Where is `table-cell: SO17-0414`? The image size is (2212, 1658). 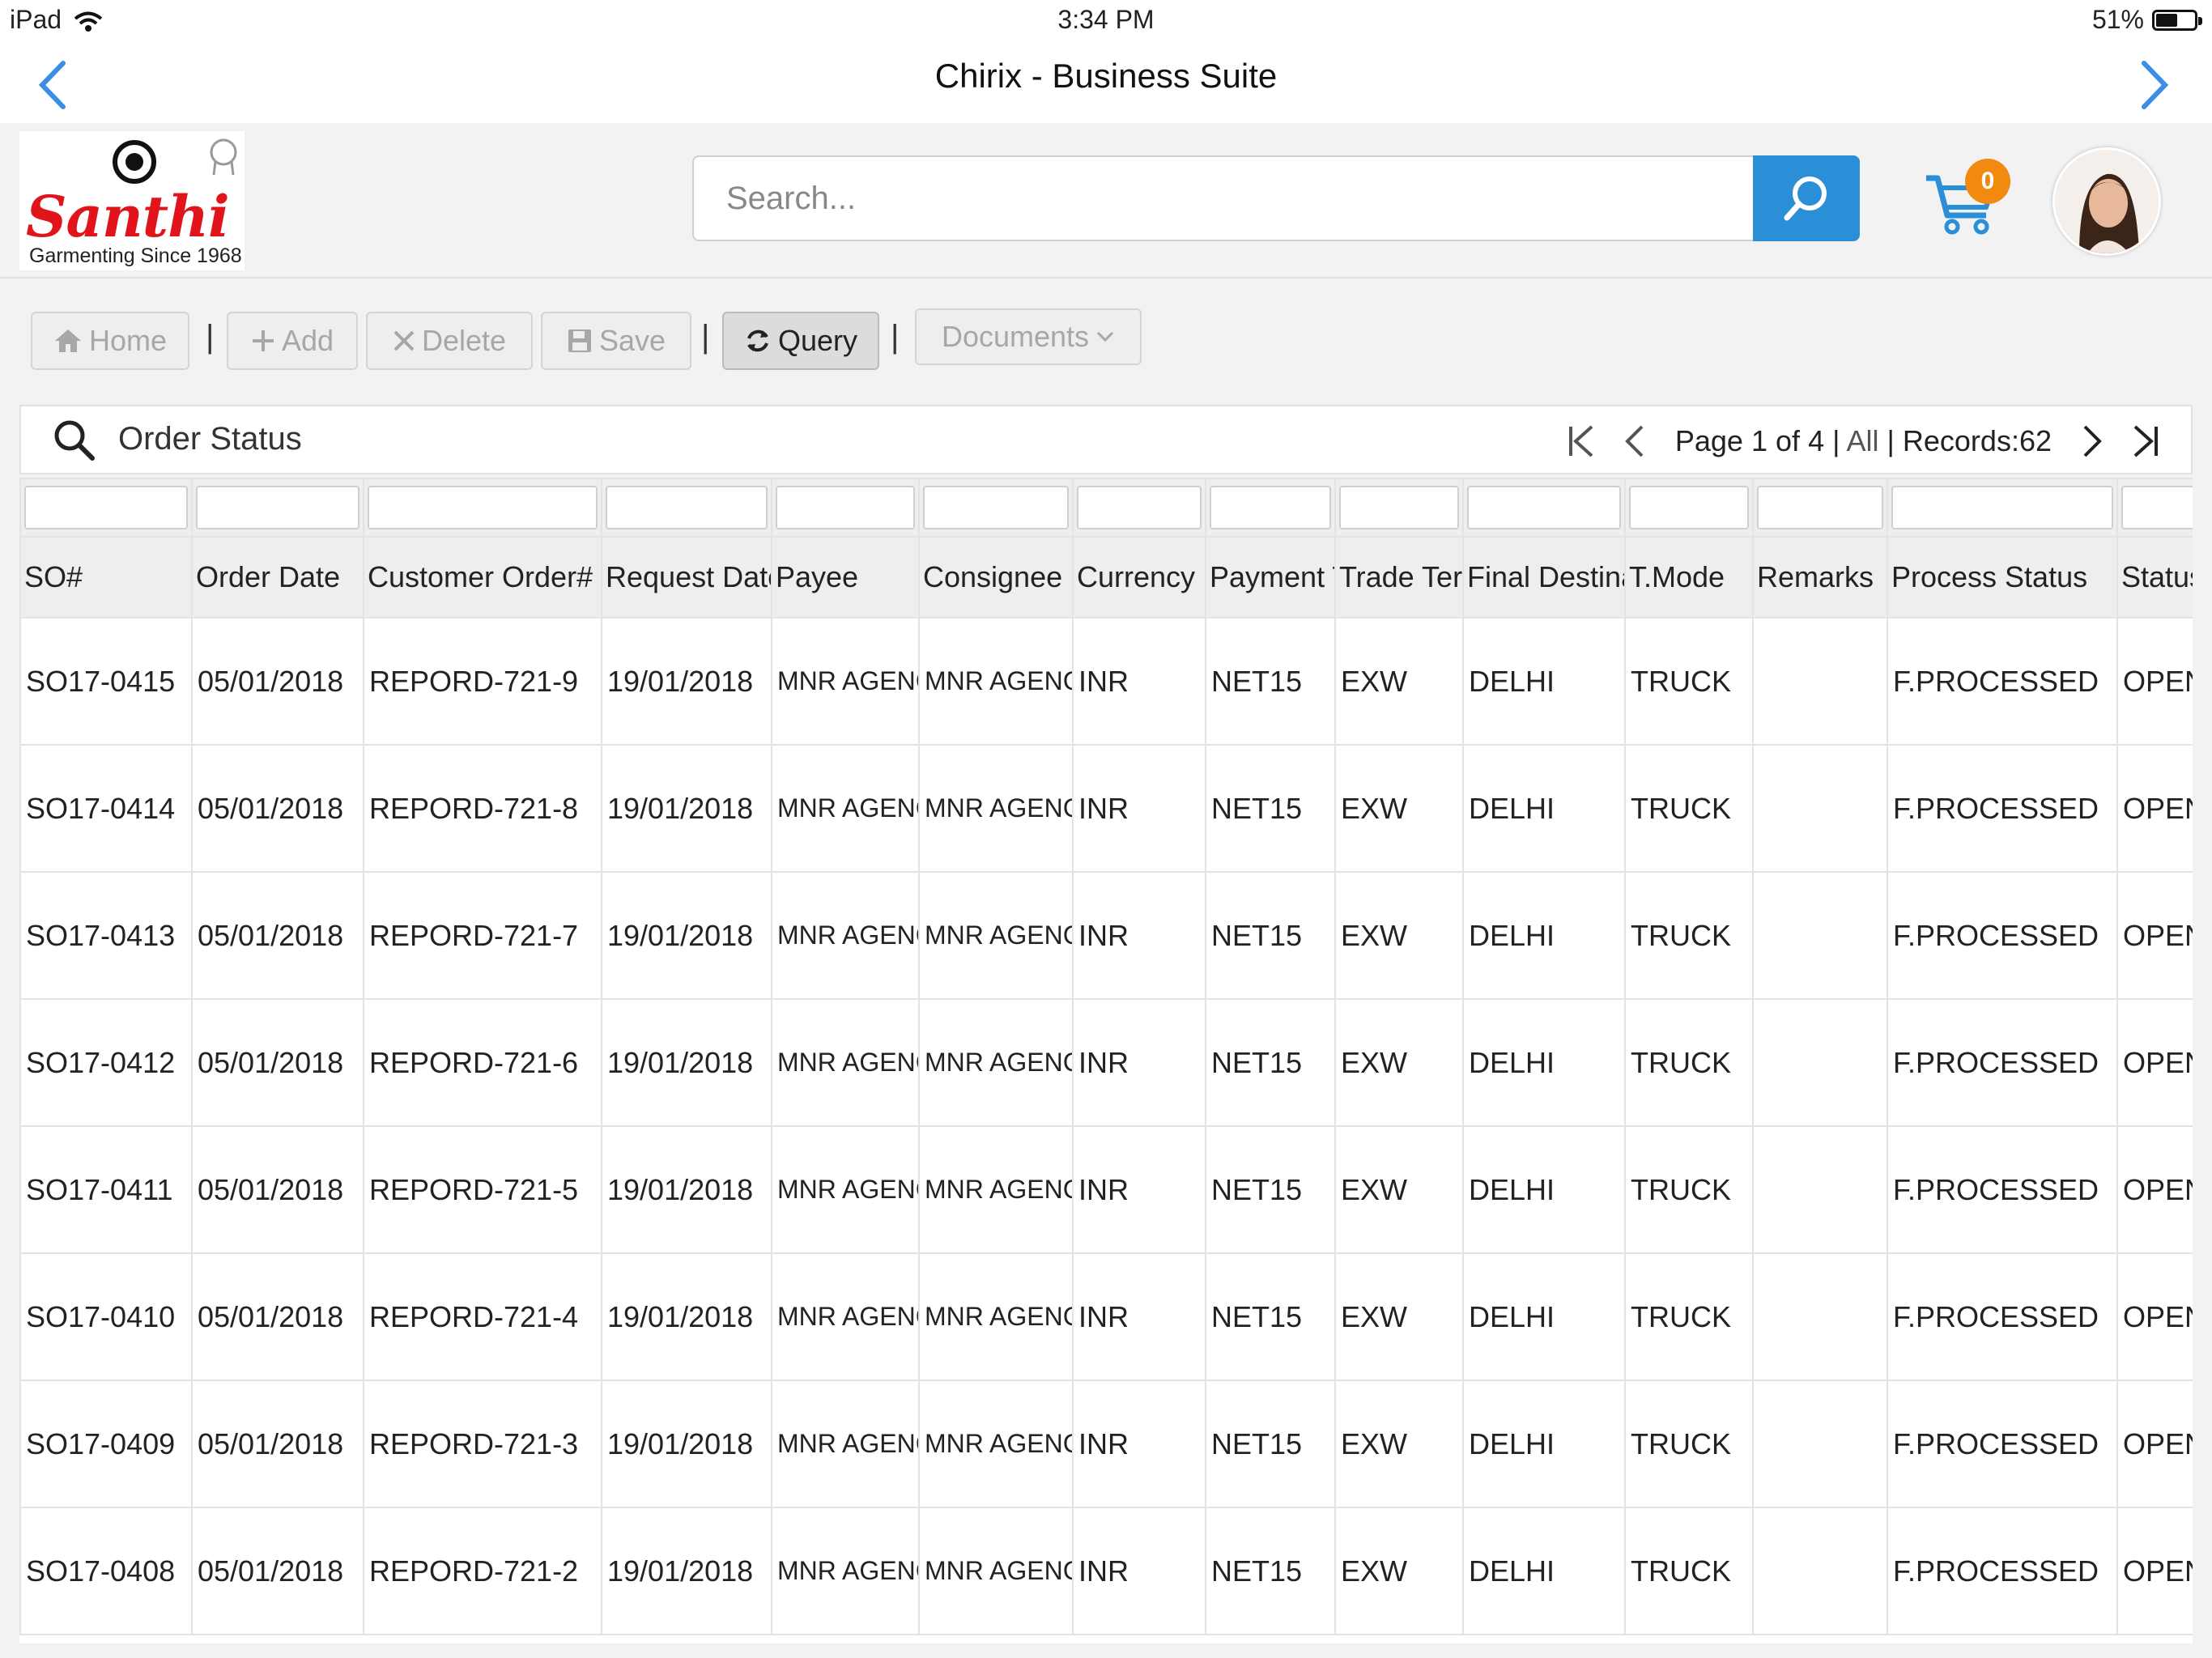
table-cell: SO17-0414 is located at coordinates (106, 808).